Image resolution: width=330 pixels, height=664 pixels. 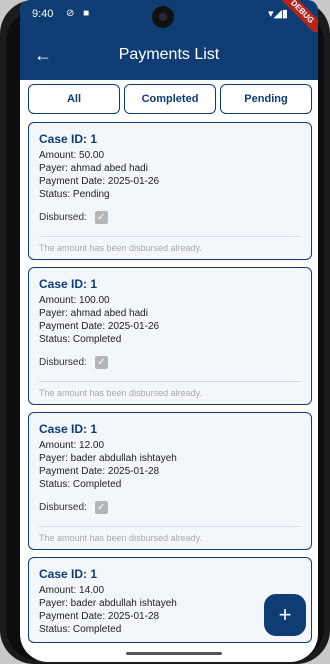 I want to click on filter-bar: All Completed Pending, so click(x=170, y=99).